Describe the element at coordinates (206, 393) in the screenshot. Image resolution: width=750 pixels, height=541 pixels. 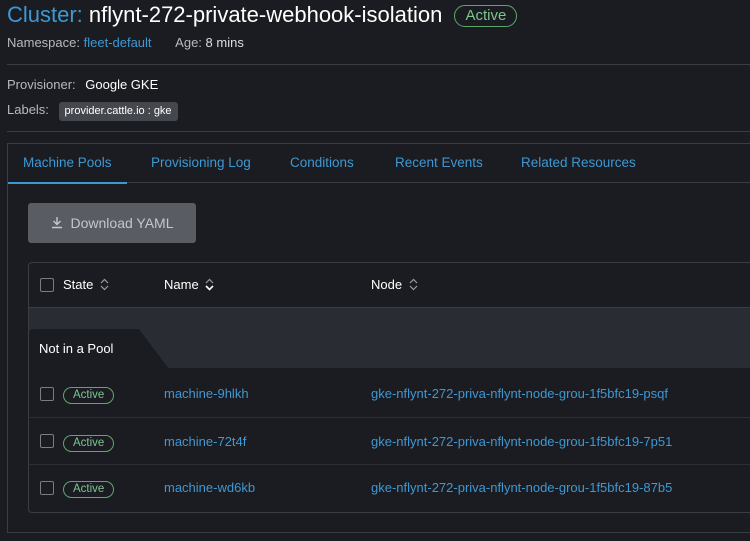
I see `machine-name-link: machine-9hlkh` at that location.